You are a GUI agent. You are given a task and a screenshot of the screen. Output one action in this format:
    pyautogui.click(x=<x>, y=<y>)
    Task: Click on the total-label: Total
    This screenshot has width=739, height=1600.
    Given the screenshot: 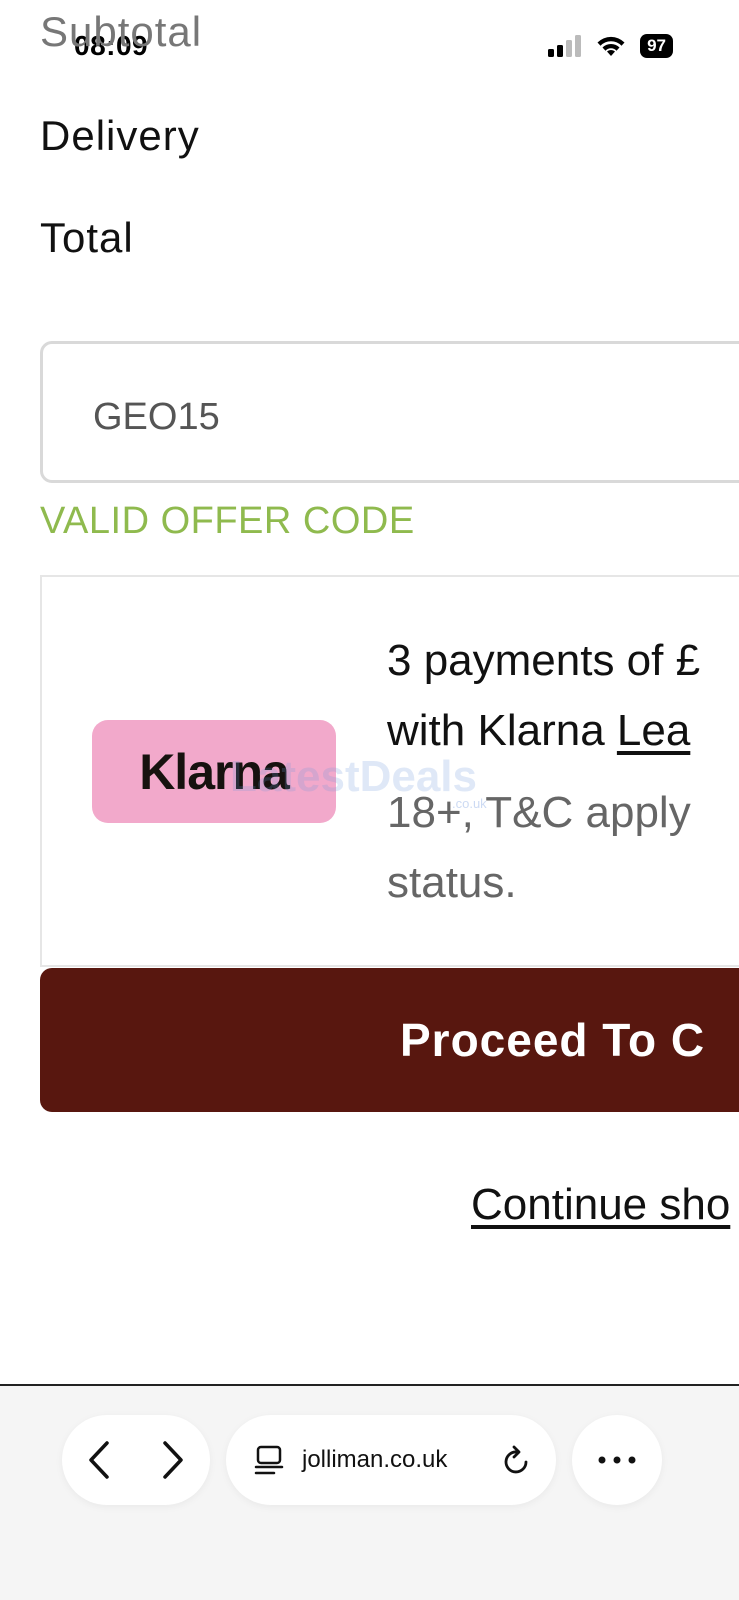 What is the action you would take?
    pyautogui.click(x=87, y=237)
    